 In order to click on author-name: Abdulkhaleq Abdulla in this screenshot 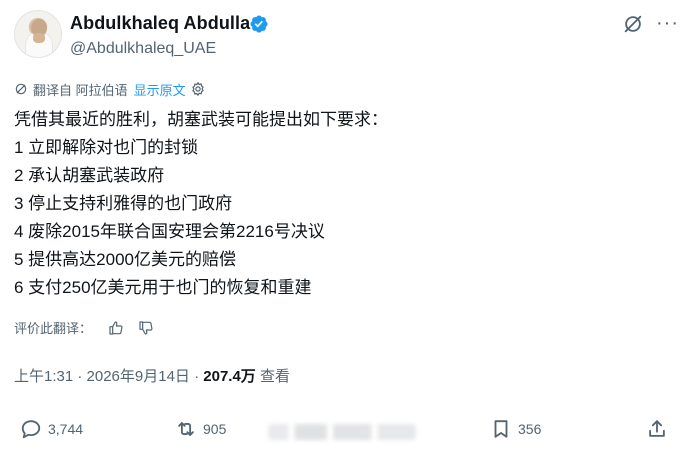, I will do `click(160, 23)`.